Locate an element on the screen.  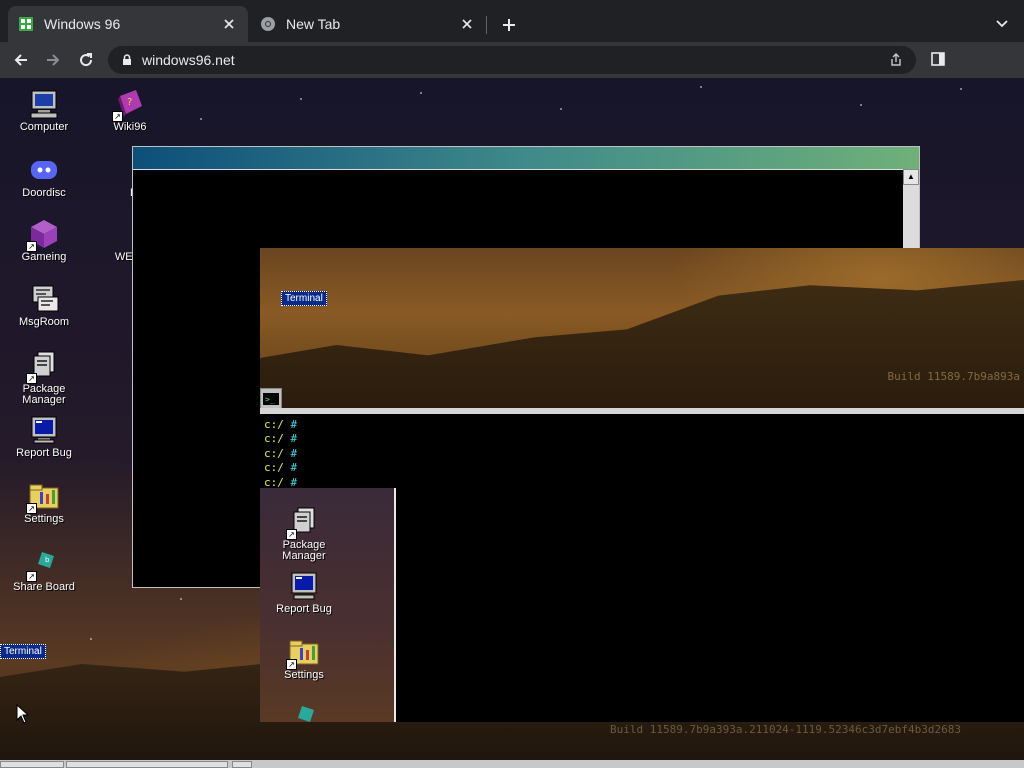
side-panel-icon is located at coordinates (938, 59).